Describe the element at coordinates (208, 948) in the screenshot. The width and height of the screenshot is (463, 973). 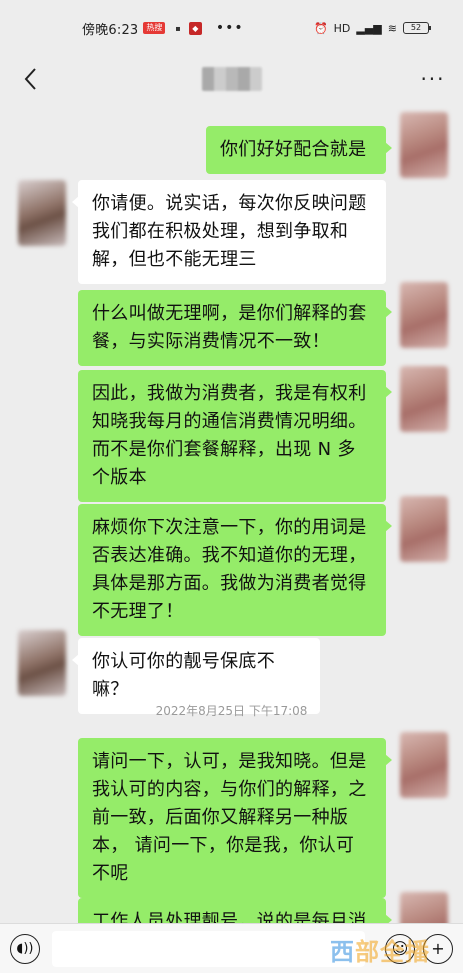
I see `message-input` at that location.